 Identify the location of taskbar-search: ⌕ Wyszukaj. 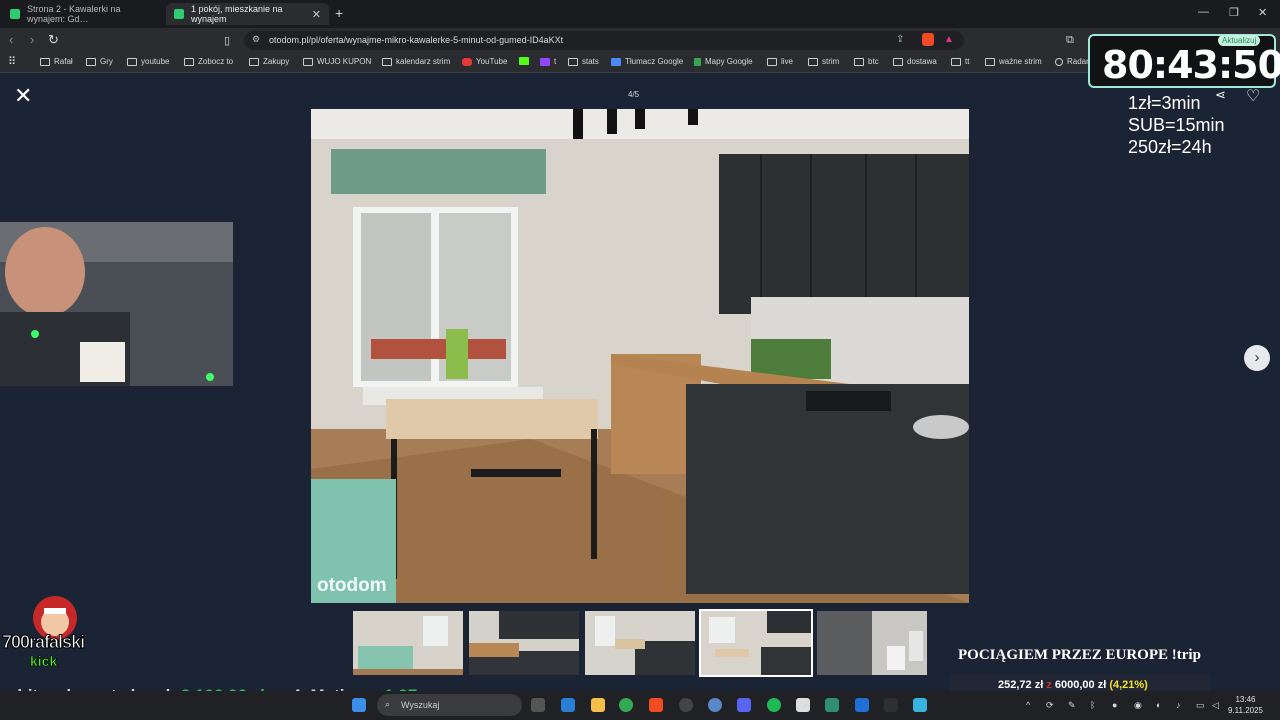
(449, 705).